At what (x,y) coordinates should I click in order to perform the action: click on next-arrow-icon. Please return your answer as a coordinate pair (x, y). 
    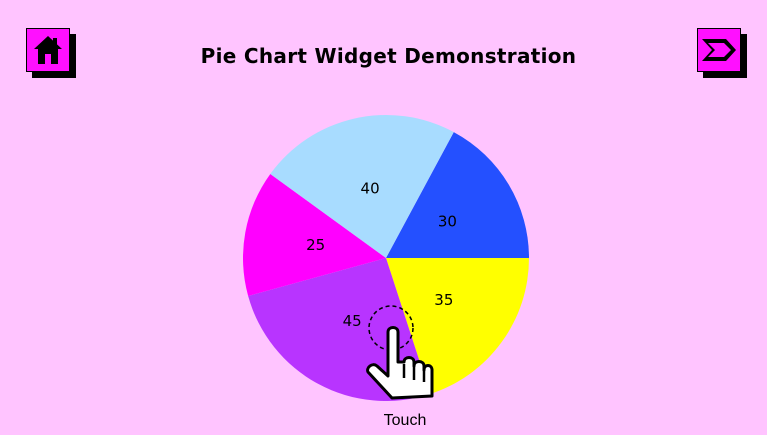
    Looking at the image, I should click on (719, 50).